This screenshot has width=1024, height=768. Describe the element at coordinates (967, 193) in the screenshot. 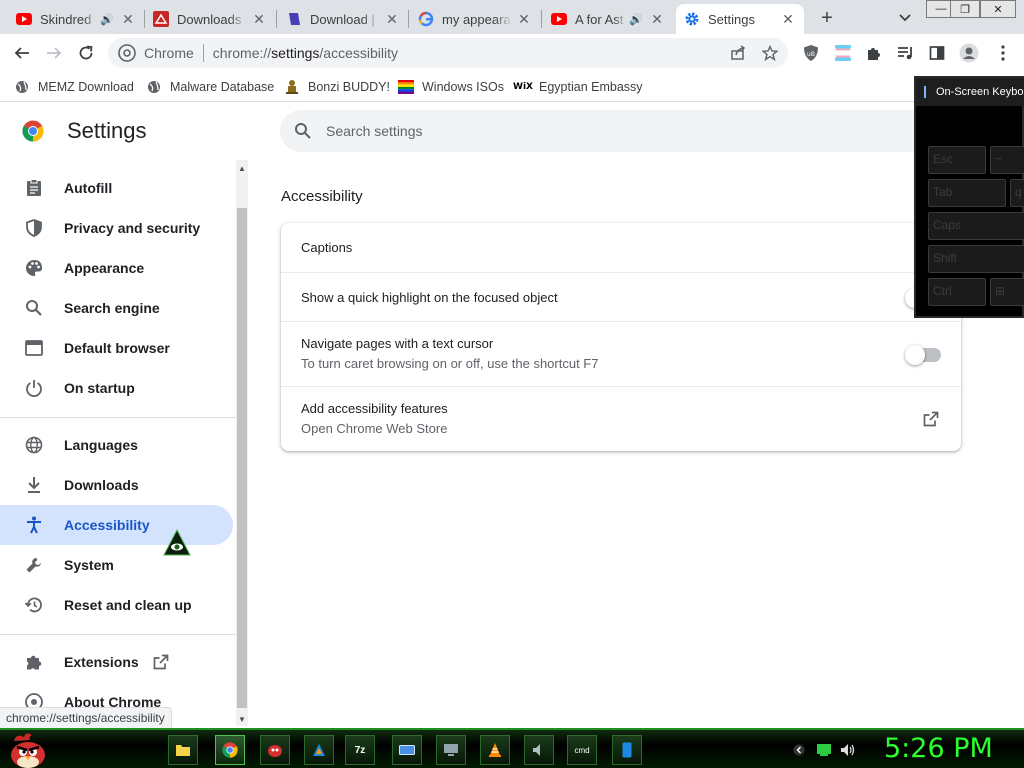

I see `osk-key-tab: Tab` at that location.